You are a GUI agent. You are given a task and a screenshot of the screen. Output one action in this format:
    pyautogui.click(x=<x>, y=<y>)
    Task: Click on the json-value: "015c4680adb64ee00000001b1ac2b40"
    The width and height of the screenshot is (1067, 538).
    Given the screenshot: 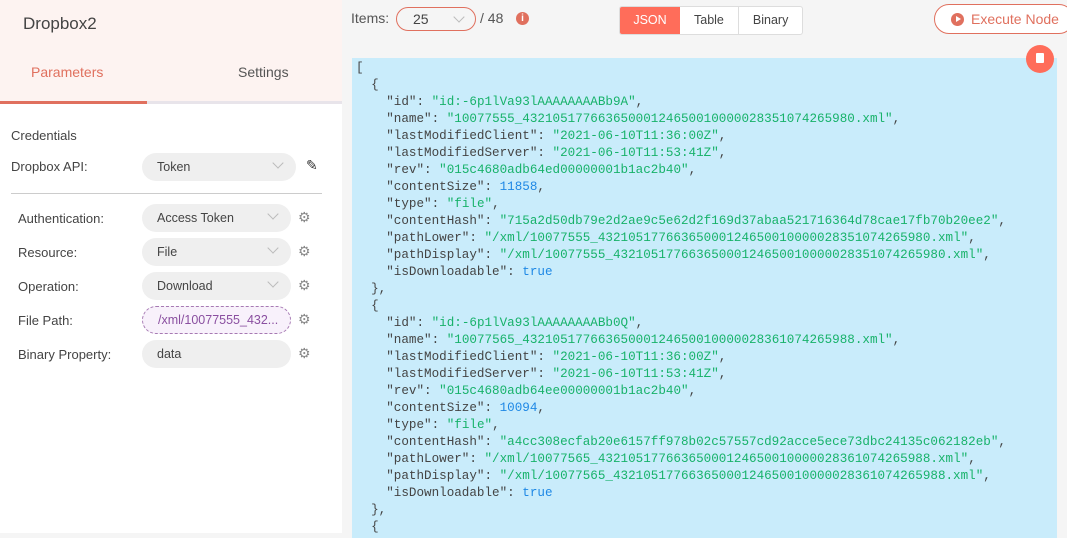 What is the action you would take?
    pyautogui.click(x=564, y=391)
    